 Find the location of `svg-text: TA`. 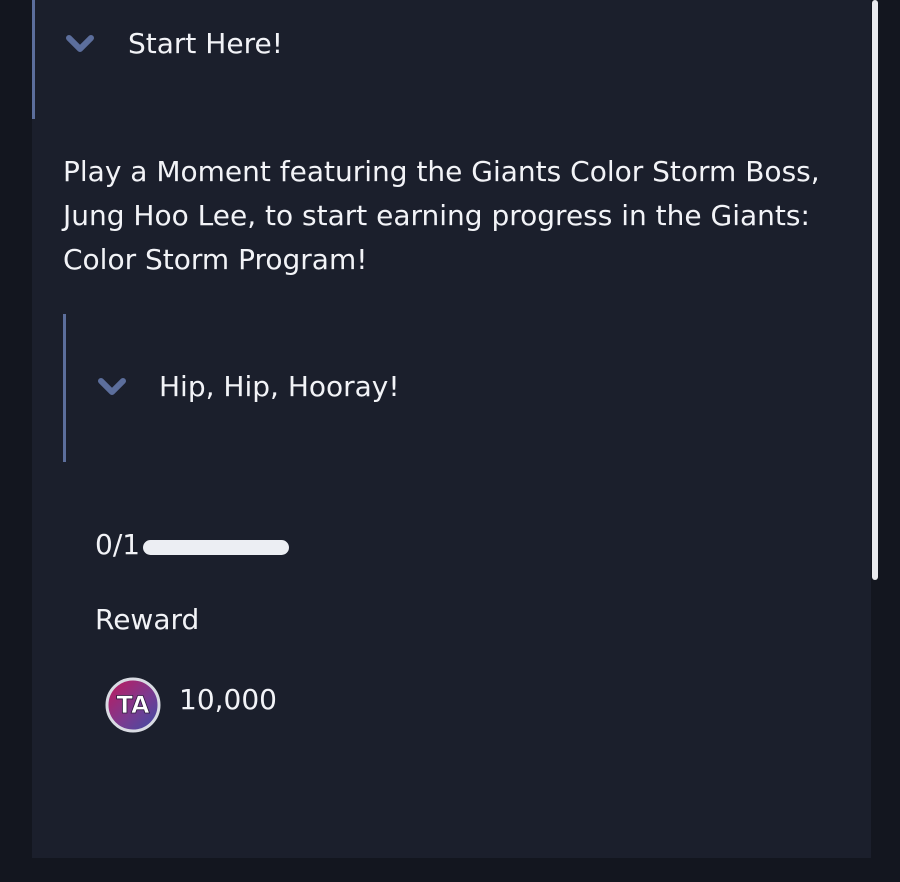

svg-text: TA is located at coordinates (133, 705).